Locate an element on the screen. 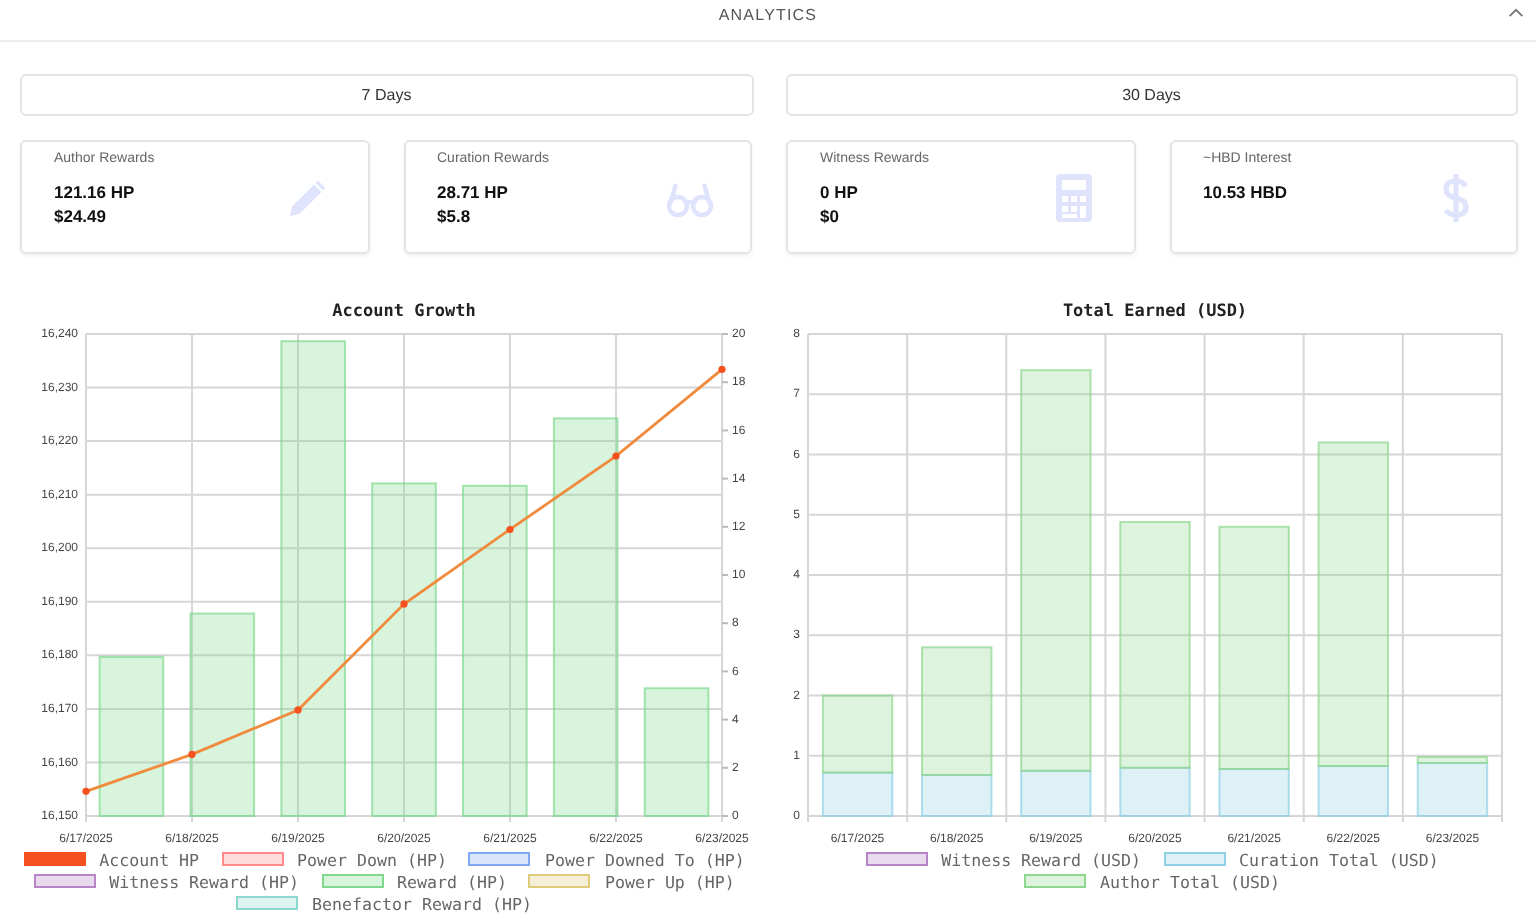 The width and height of the screenshot is (1536, 922). legend-label: Reward (HP) is located at coordinates (452, 881).